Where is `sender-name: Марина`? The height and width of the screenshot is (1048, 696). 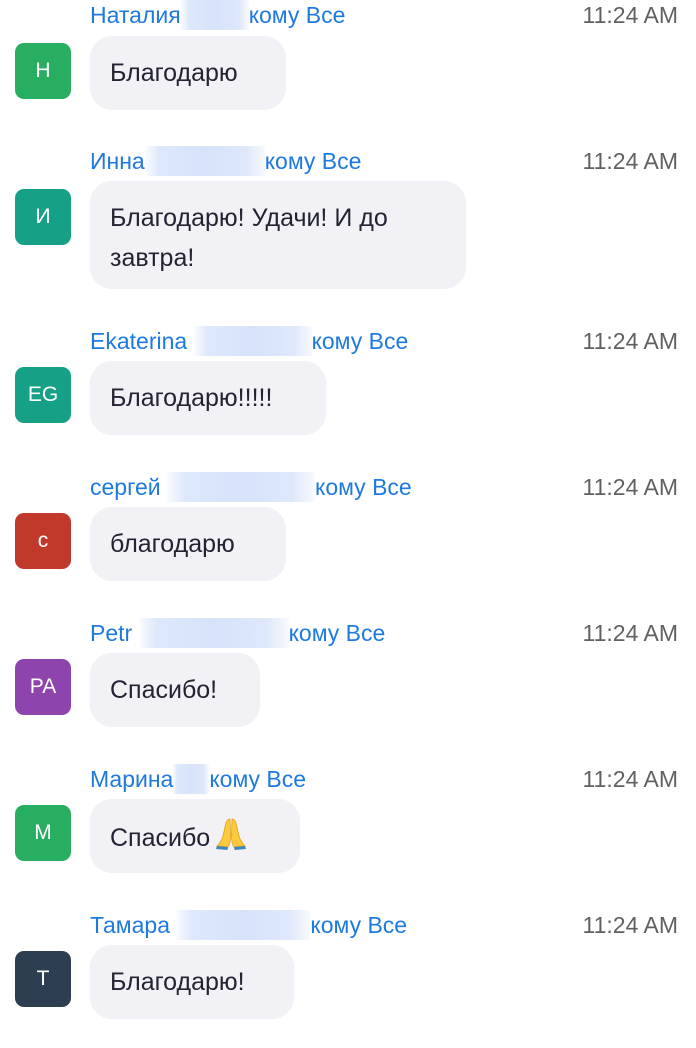
sender-name: Марина is located at coordinates (131, 779).